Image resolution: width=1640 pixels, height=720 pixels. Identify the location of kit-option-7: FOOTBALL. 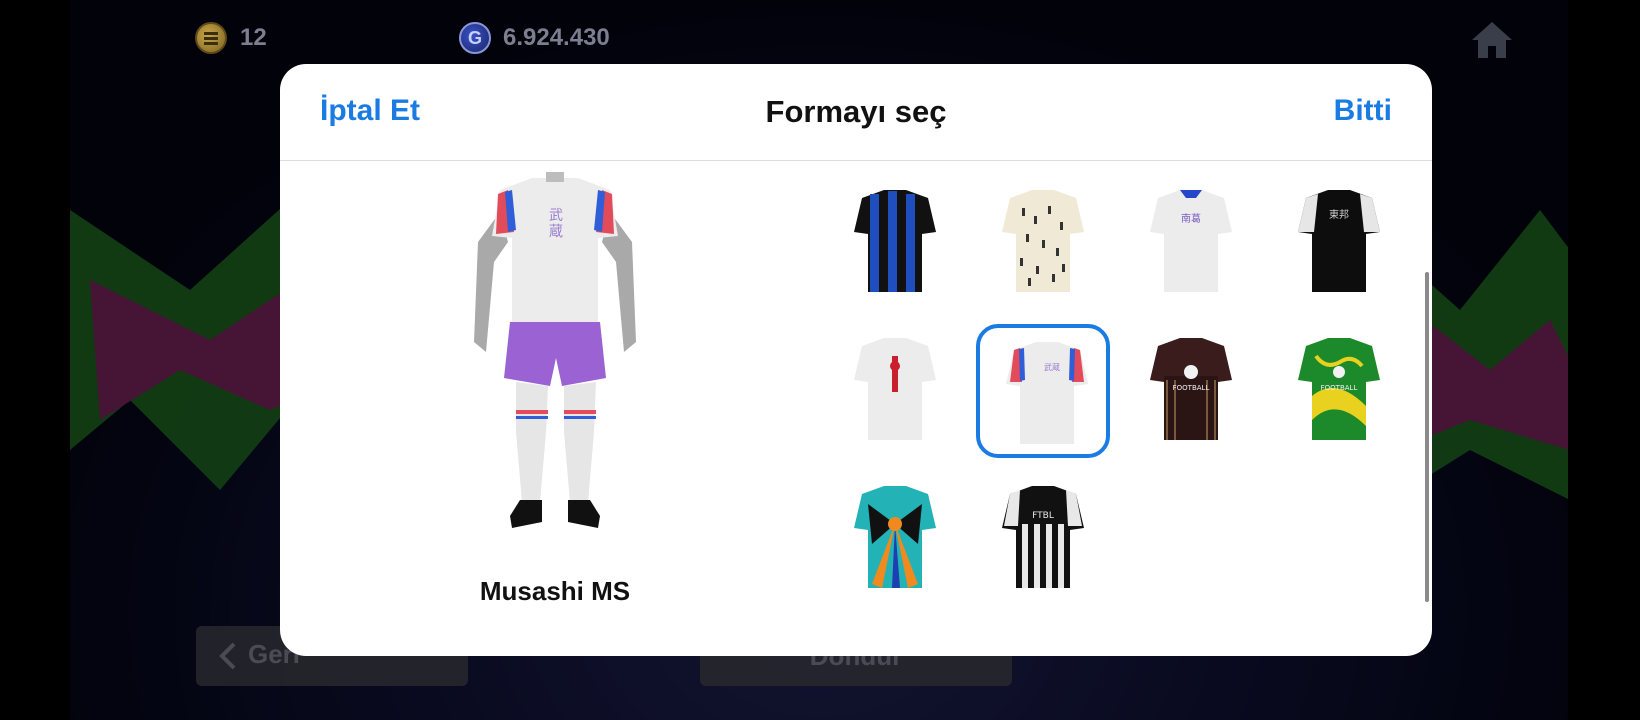
(1191, 391).